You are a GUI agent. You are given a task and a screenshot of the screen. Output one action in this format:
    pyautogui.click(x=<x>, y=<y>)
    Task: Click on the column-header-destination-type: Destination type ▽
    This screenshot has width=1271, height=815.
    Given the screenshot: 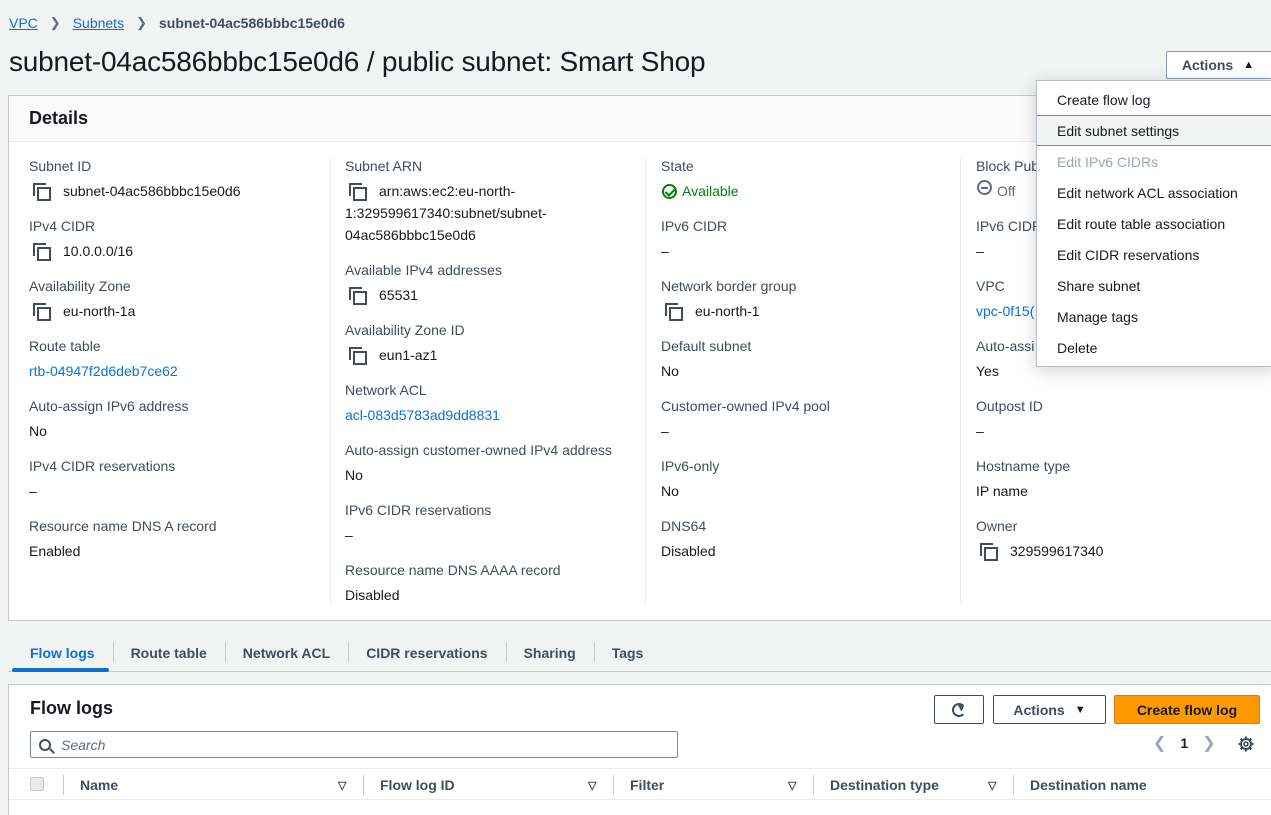 What is the action you would take?
    pyautogui.click(x=920, y=785)
    